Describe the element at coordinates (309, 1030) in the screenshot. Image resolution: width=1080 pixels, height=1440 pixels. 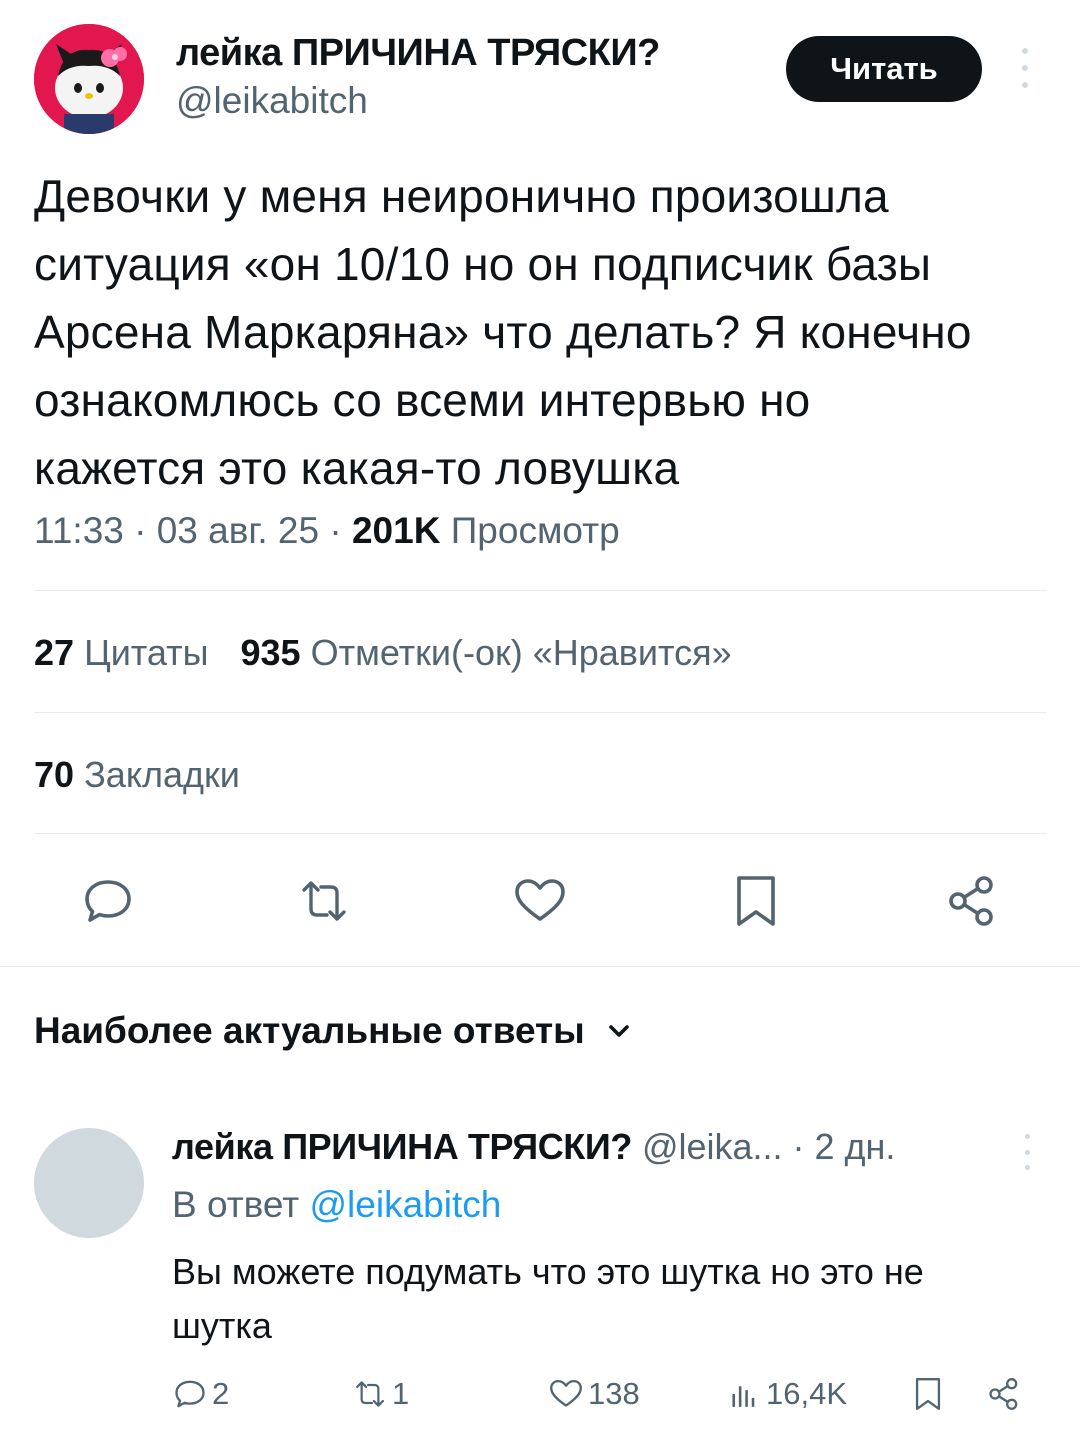
I see `replies-heading-label: Наиболее актуальные ответы` at that location.